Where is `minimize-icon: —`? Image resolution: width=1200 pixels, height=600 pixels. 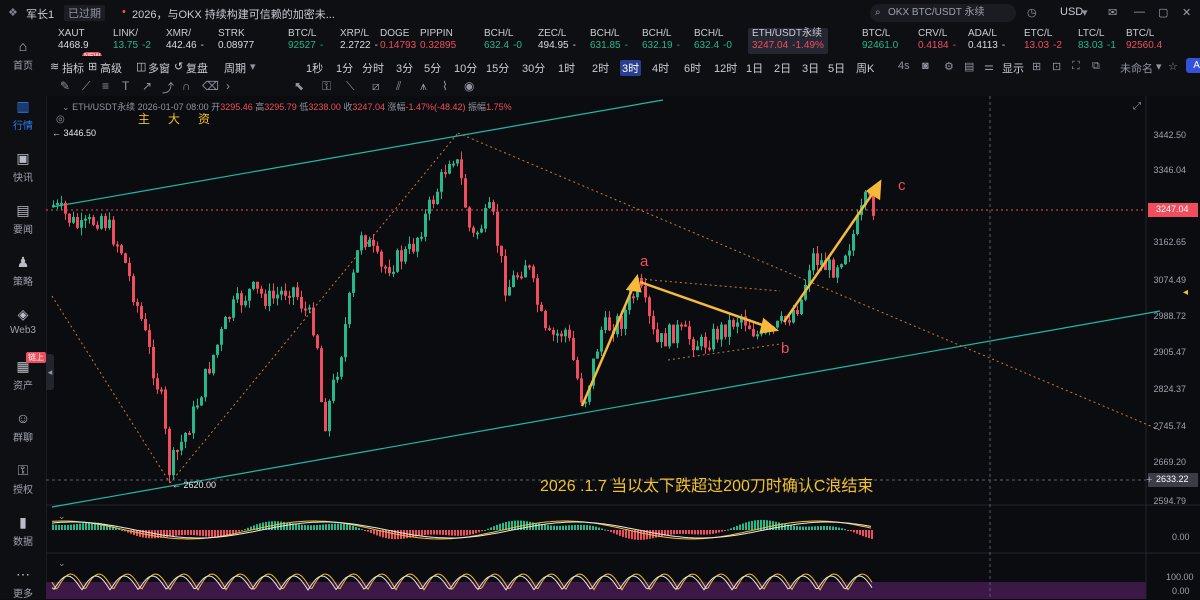 minimize-icon: — is located at coordinates (1139, 12).